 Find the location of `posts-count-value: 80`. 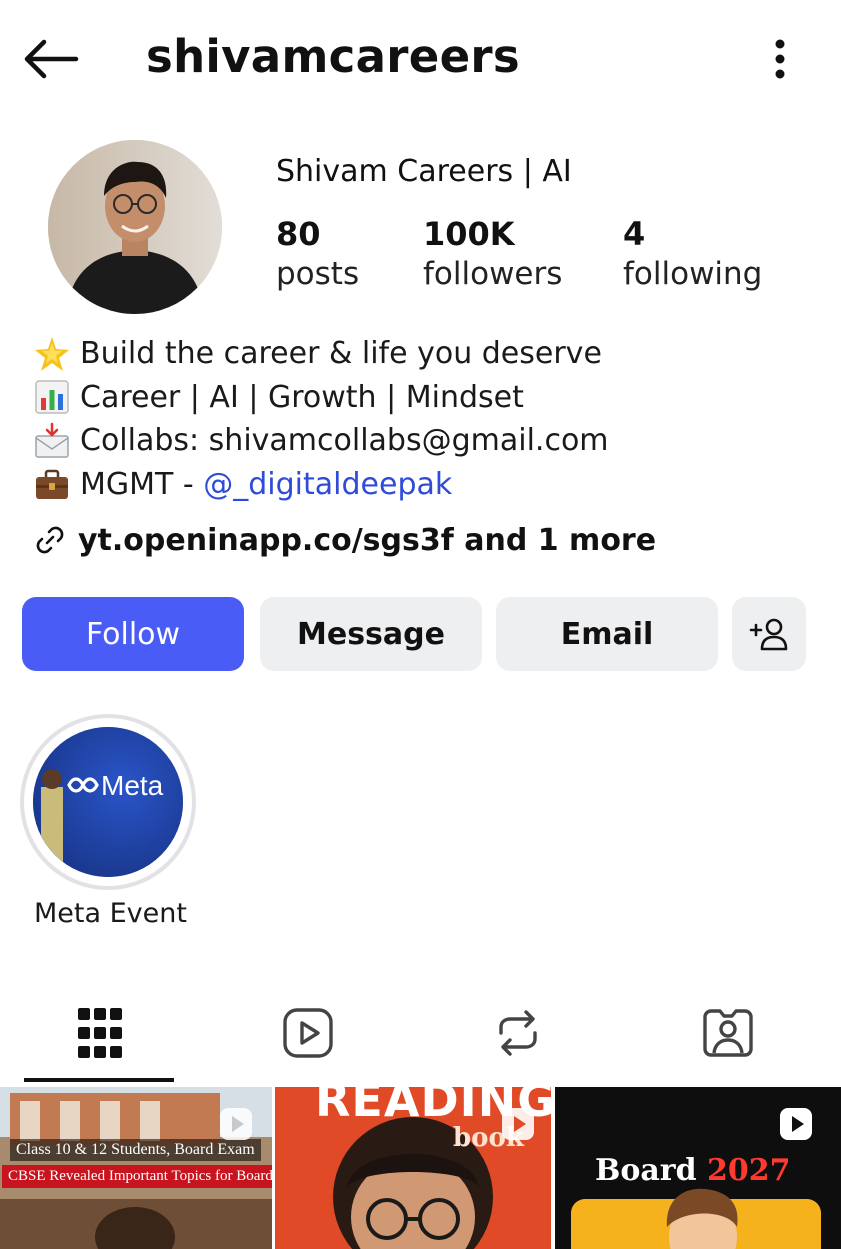

posts-count-value: 80 is located at coordinates (298, 234).